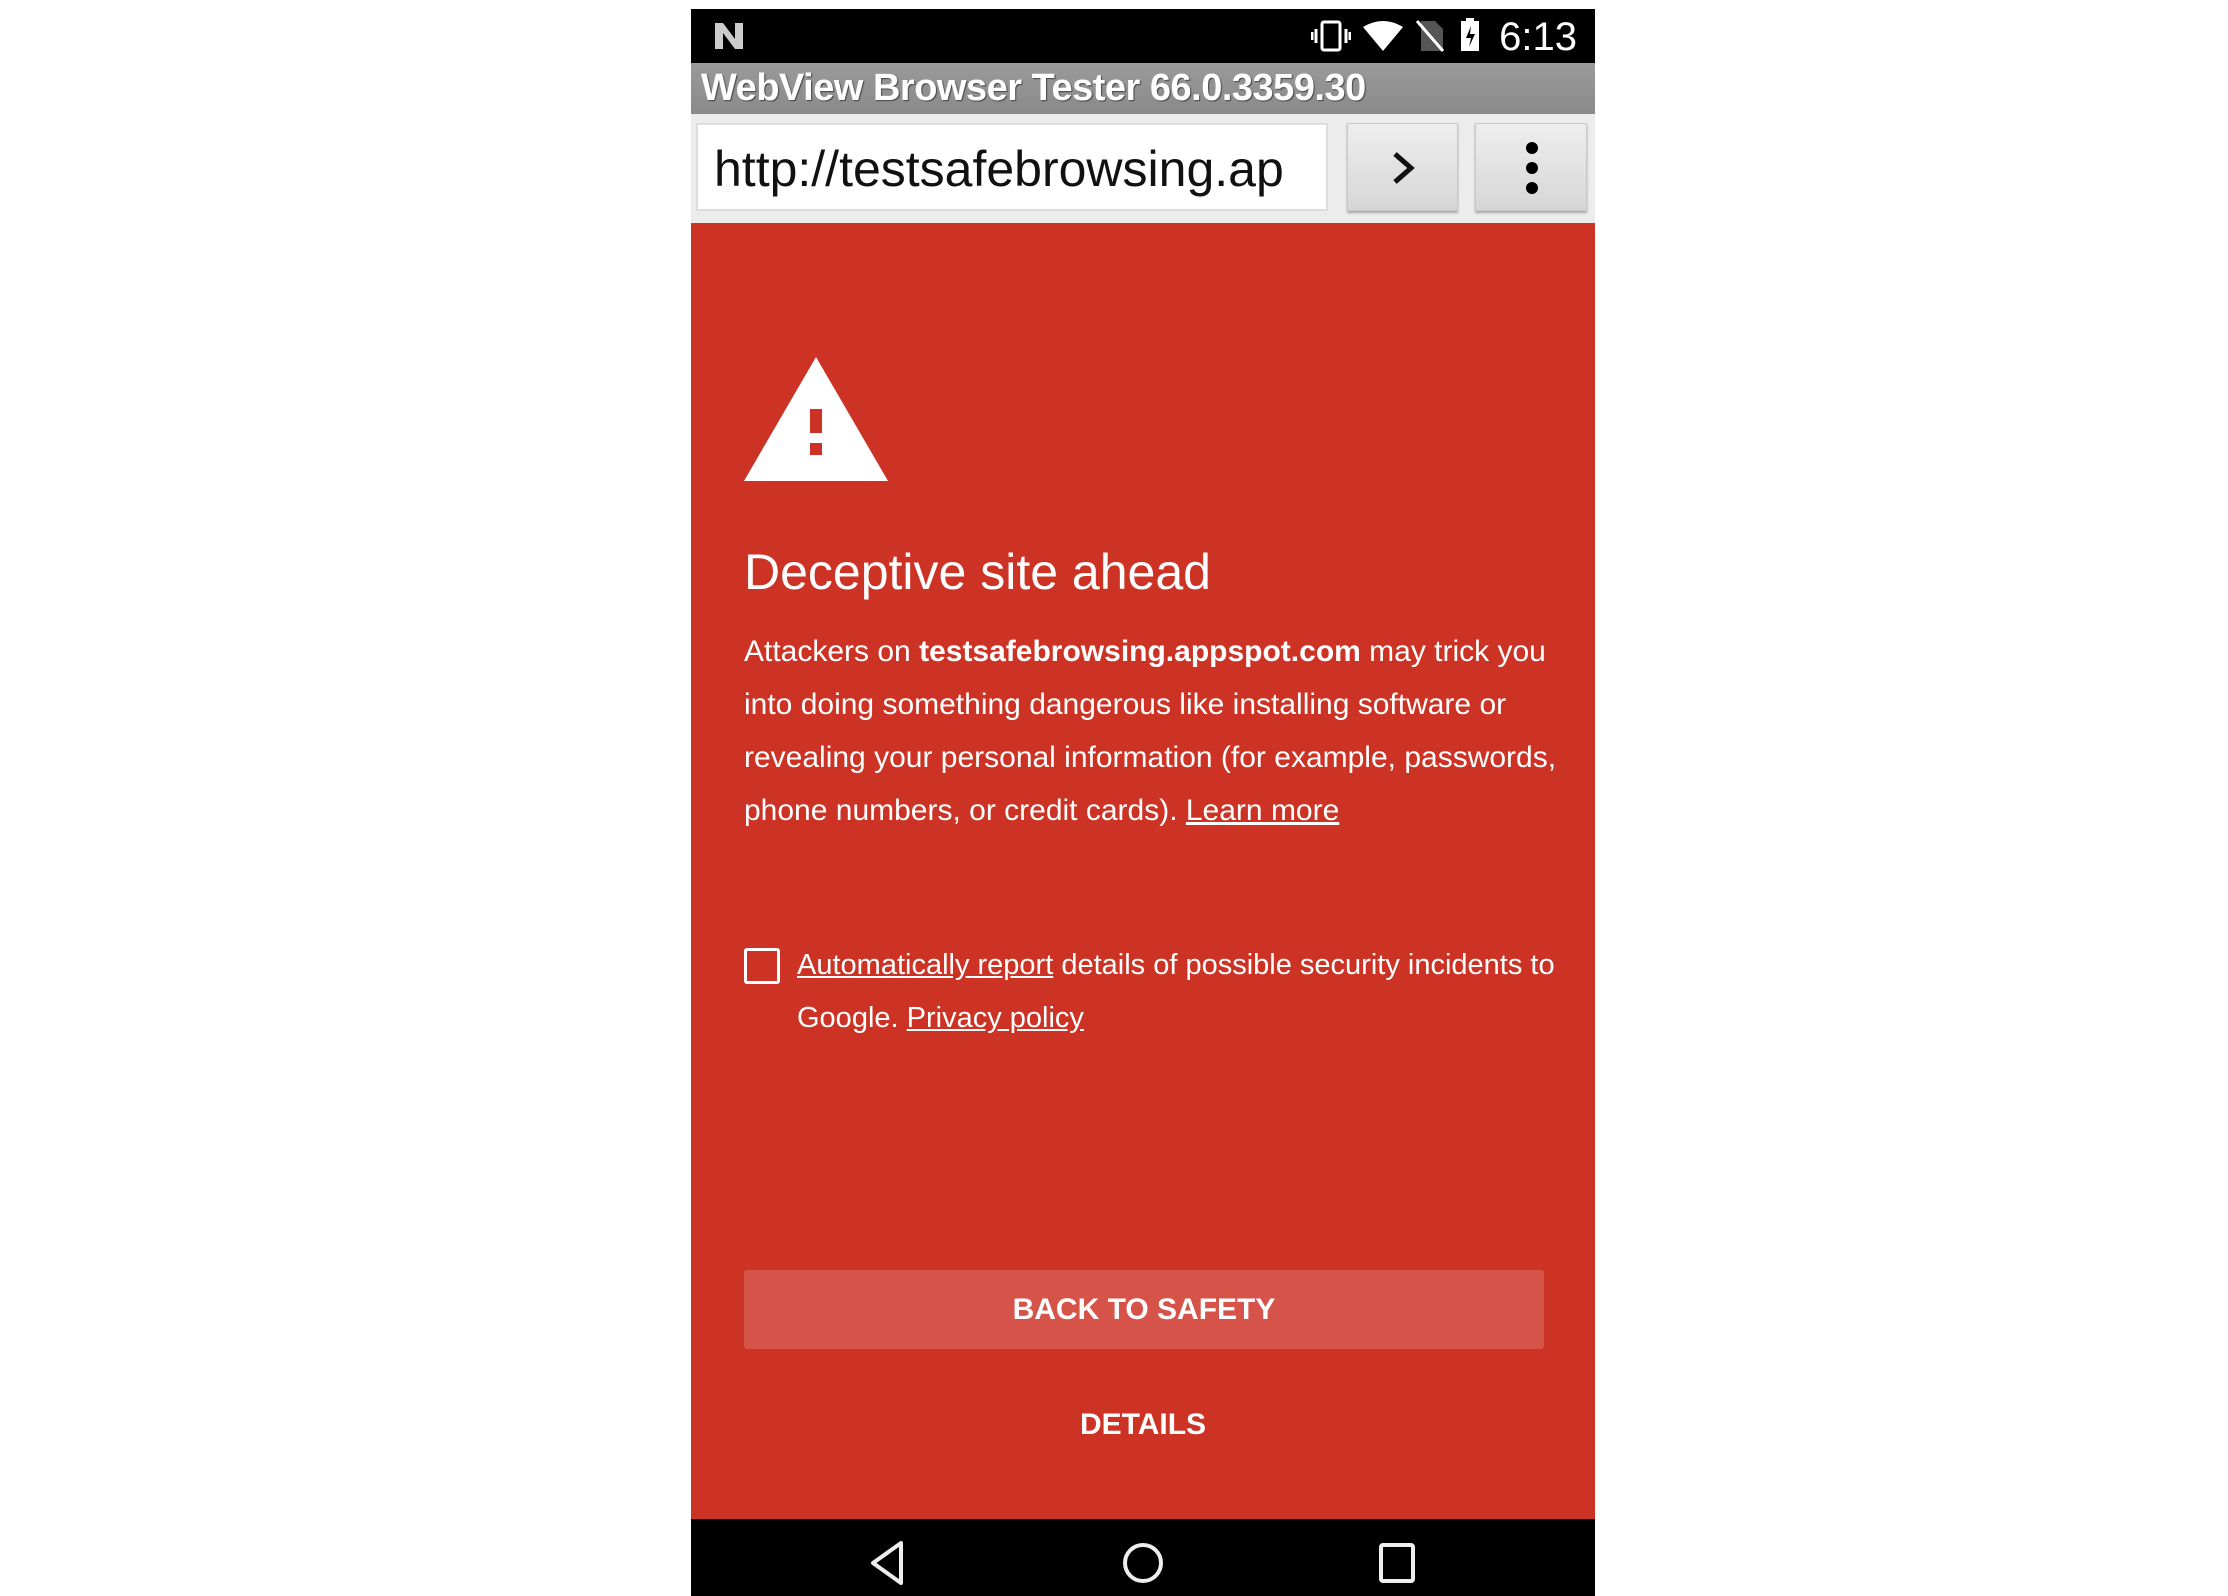  What do you see at coordinates (925, 965) in the screenshot?
I see `automatically-report-link: Automatically report` at bounding box center [925, 965].